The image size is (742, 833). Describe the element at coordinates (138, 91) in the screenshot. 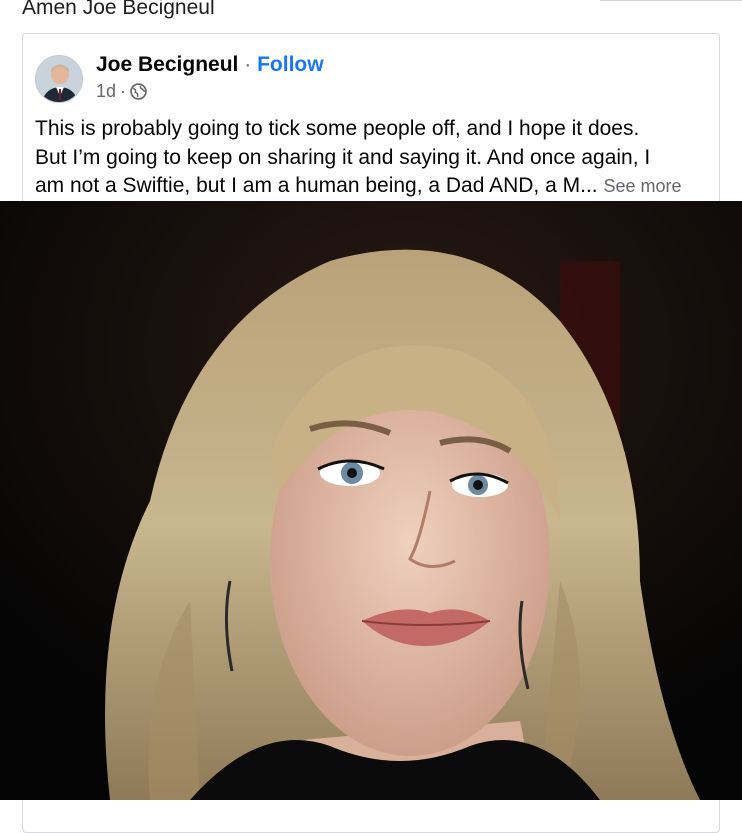

I see `globe-icon` at that location.